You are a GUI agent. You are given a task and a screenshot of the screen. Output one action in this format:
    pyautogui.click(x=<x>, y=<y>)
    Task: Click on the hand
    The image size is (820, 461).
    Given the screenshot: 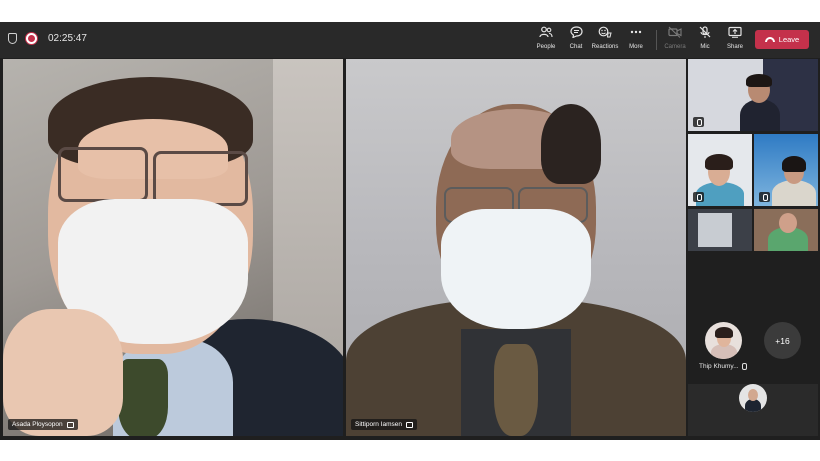 What is the action you would take?
    pyautogui.click(x=63, y=372)
    